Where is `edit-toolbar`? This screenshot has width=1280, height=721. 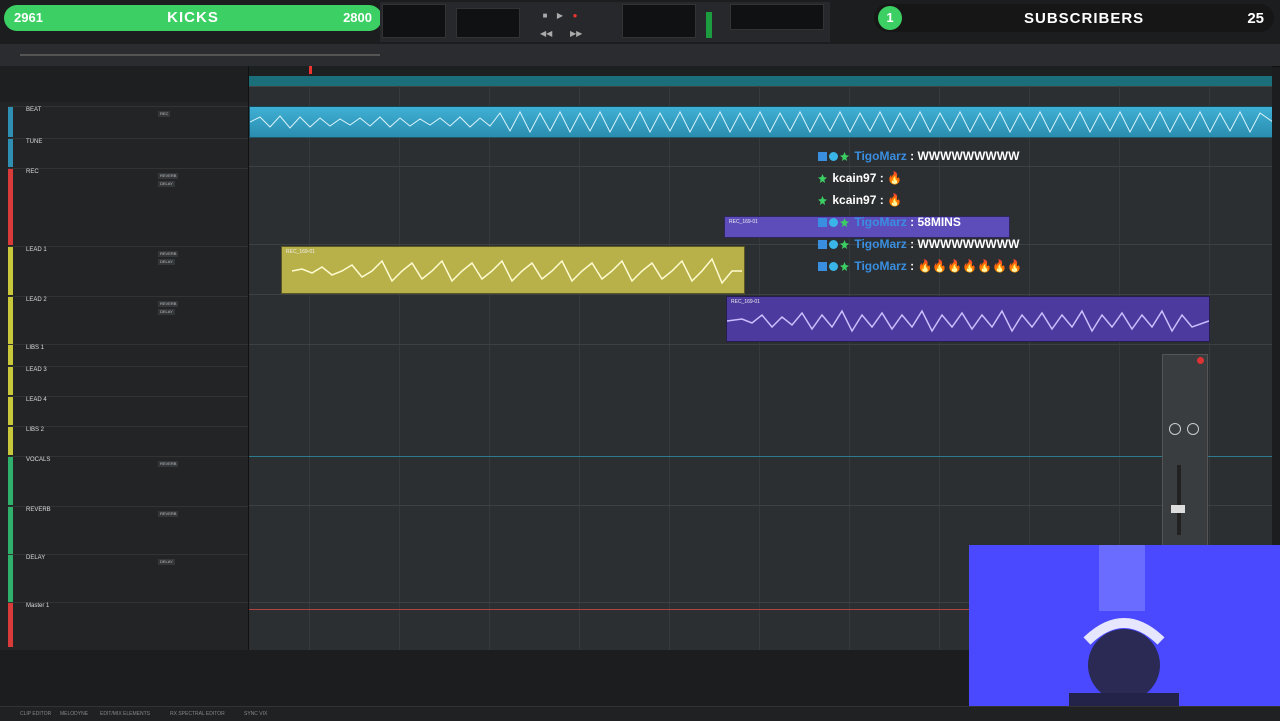
edit-toolbar is located at coordinates (640, 55).